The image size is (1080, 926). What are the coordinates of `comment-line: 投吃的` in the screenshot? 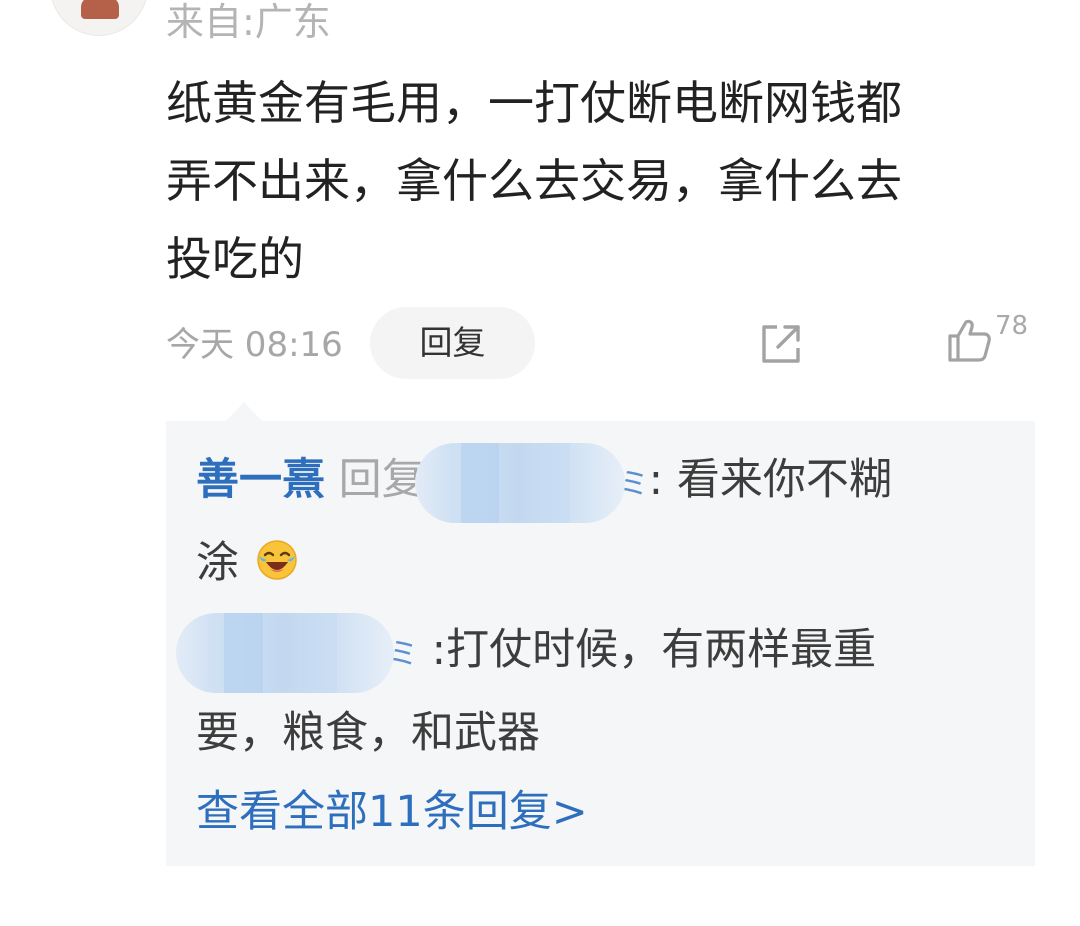 It's located at (235, 259).